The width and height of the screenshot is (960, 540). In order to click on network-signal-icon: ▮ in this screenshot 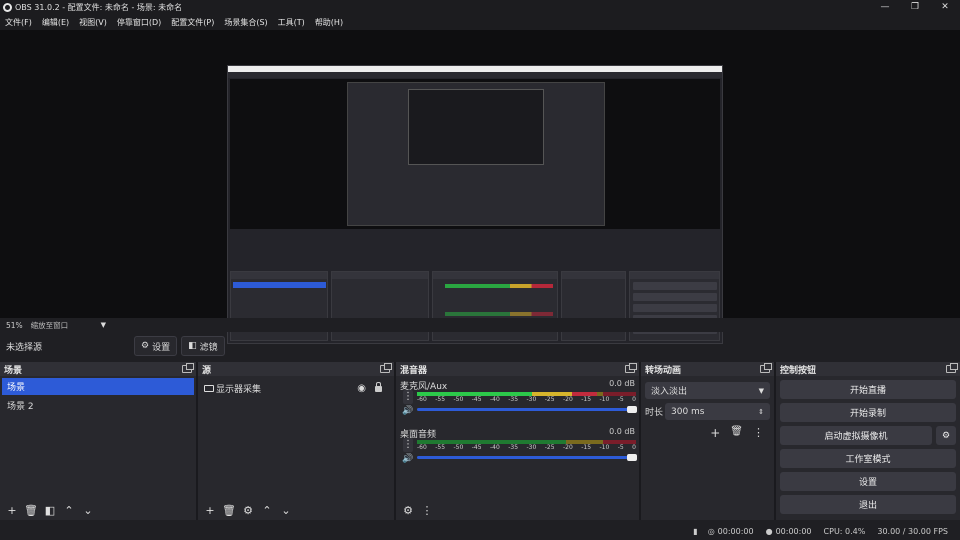, I will do `click(695, 531)`.